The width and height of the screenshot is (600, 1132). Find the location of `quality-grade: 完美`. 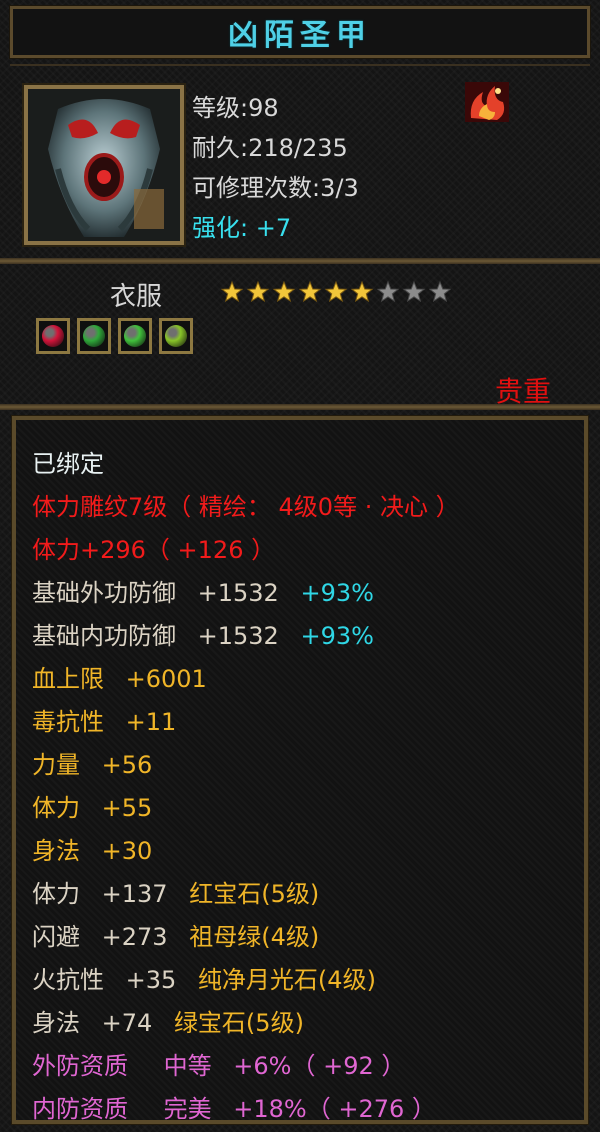

quality-grade: 完美 is located at coordinates (187, 1109).